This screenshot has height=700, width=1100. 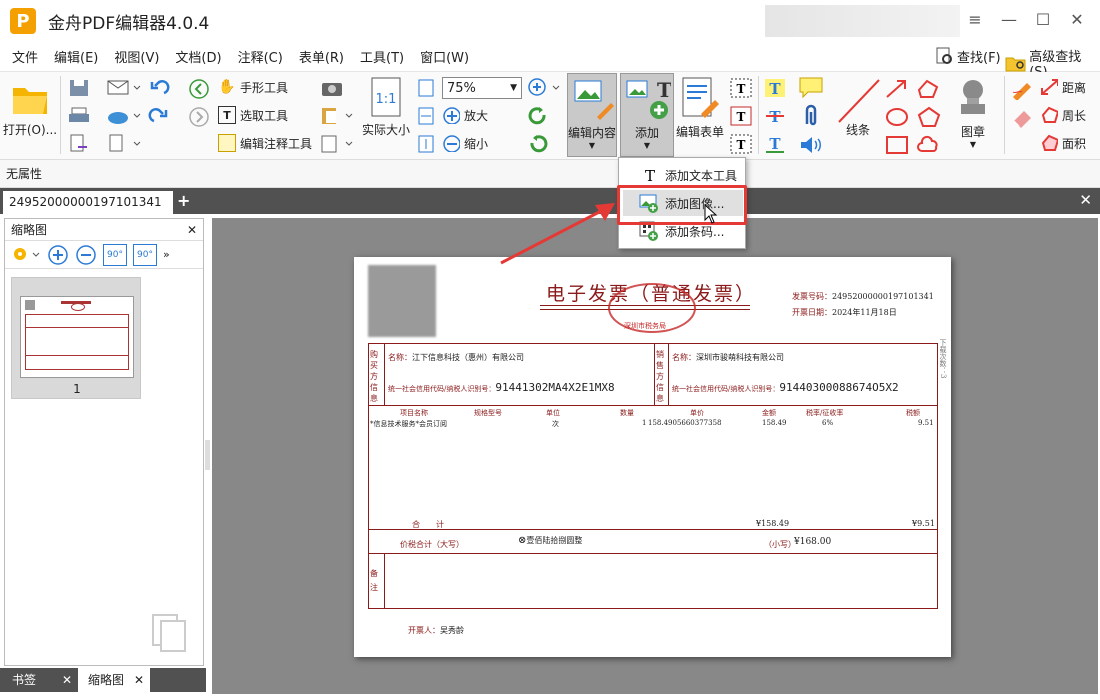 I want to click on buyer-name-label: 名称：, so click(x=400, y=357).